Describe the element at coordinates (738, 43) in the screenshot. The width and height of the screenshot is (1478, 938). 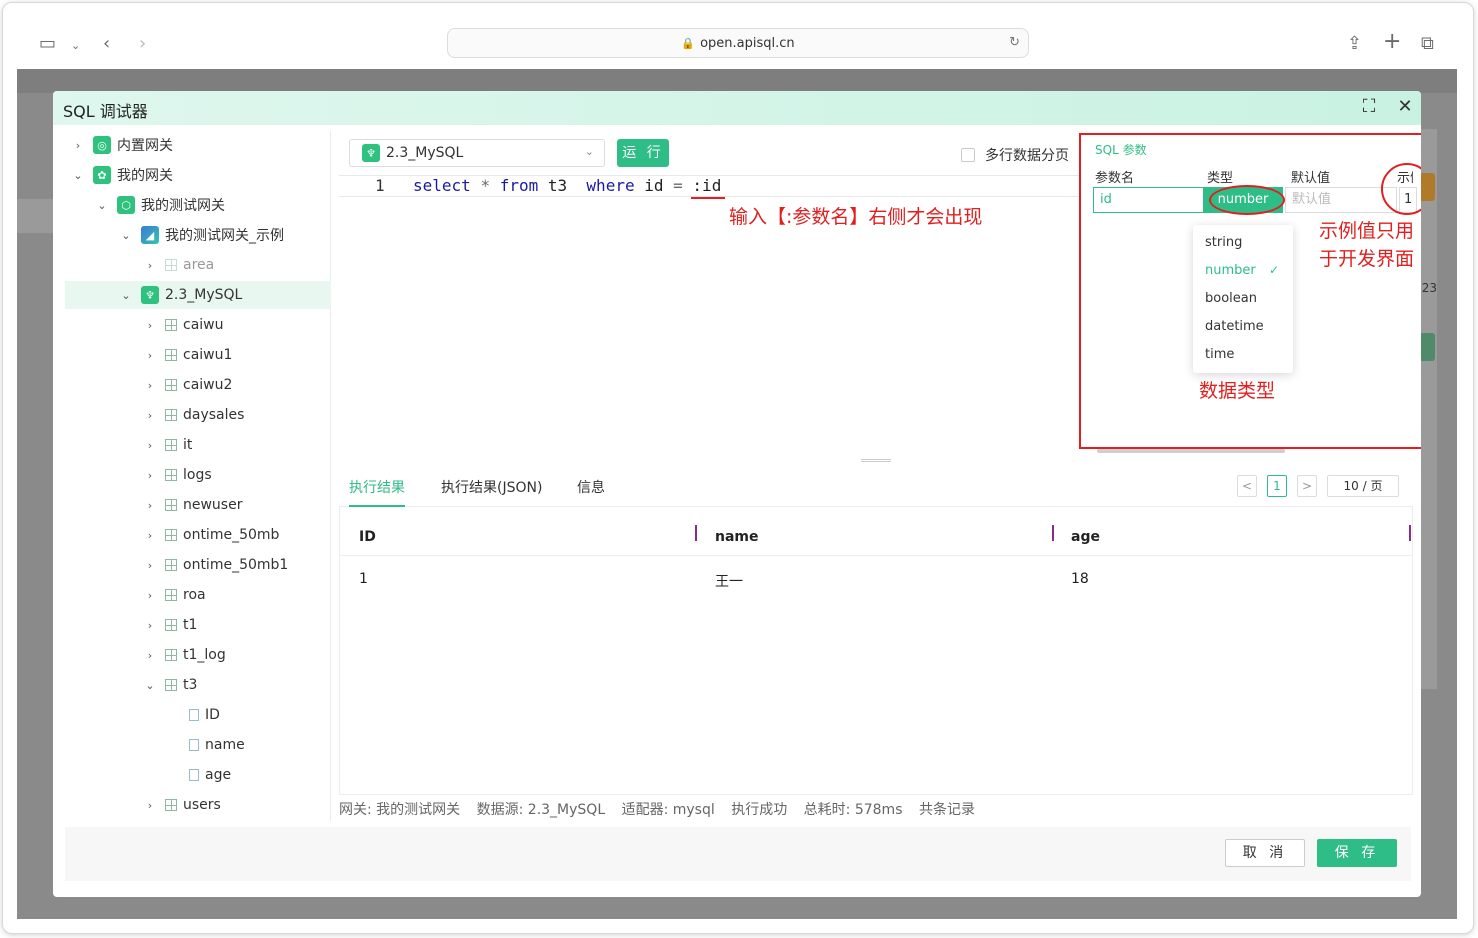
I see `address-bar: 🔒 open.apisql.cn ↻` at that location.